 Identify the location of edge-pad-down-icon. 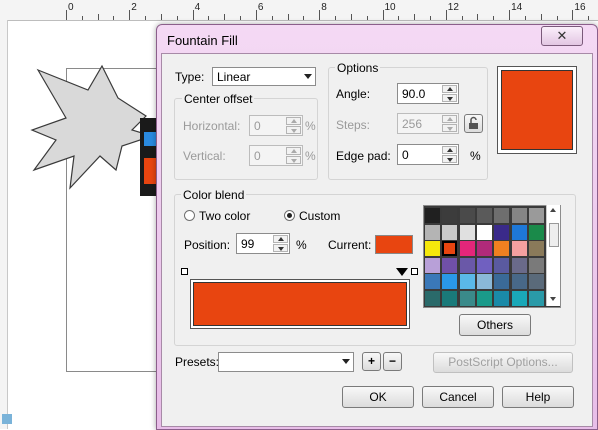
(449, 159).